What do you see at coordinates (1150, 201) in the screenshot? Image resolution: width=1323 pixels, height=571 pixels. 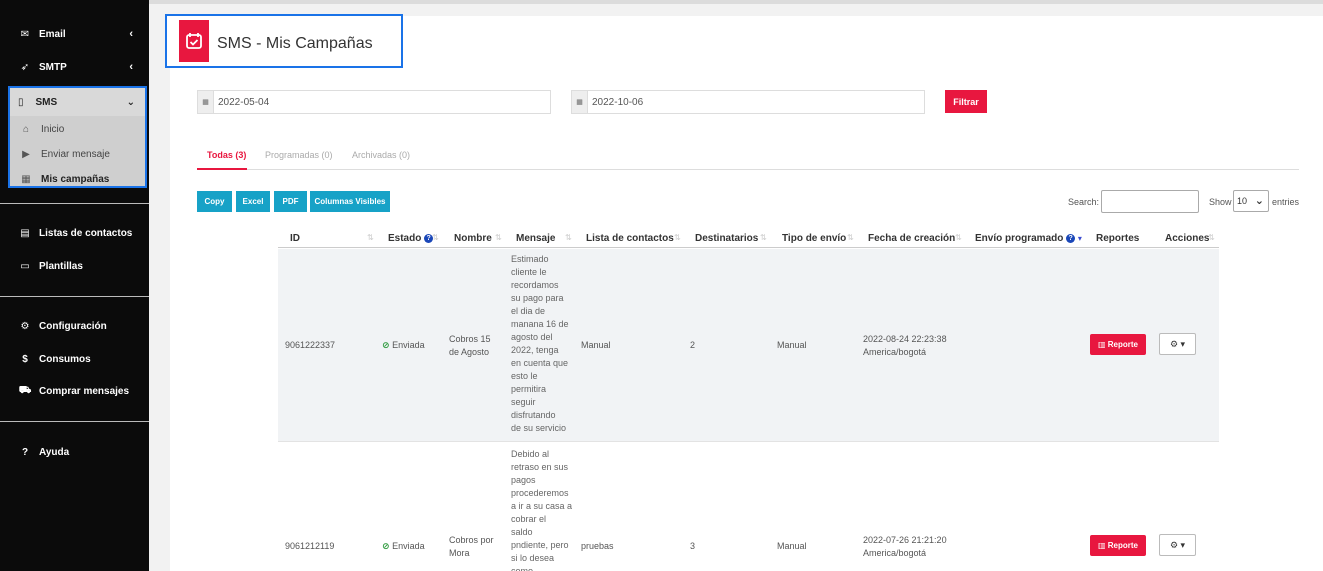 I see `search-input` at bounding box center [1150, 201].